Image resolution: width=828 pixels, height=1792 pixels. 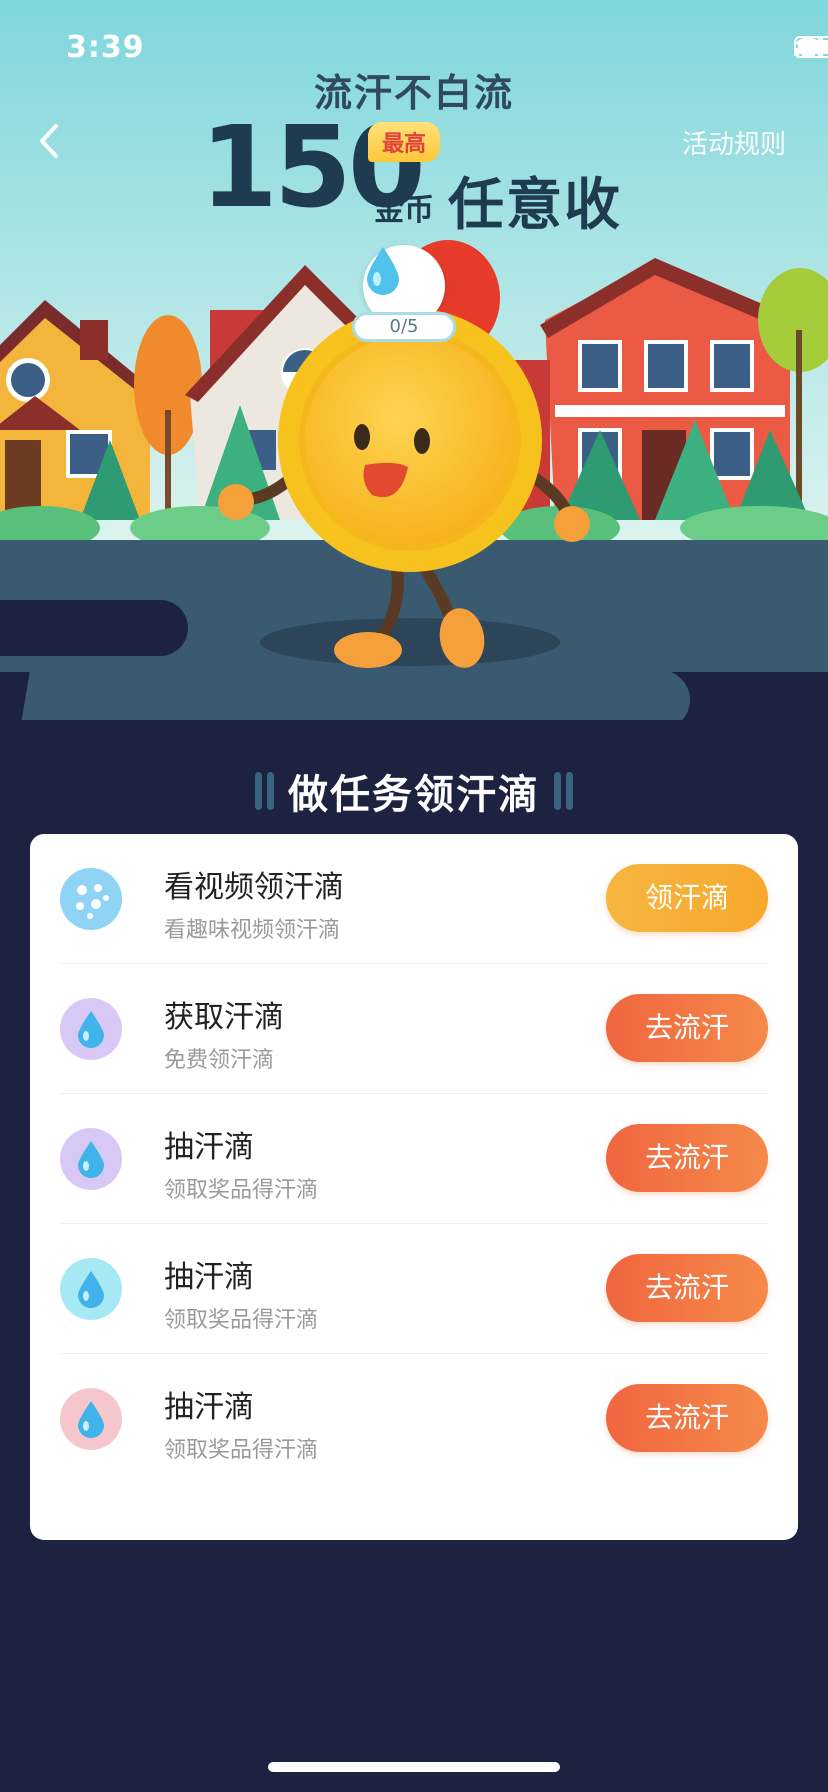 What do you see at coordinates (414, 795) in the screenshot?
I see `section-title: 做任务领汗滴` at bounding box center [414, 795].